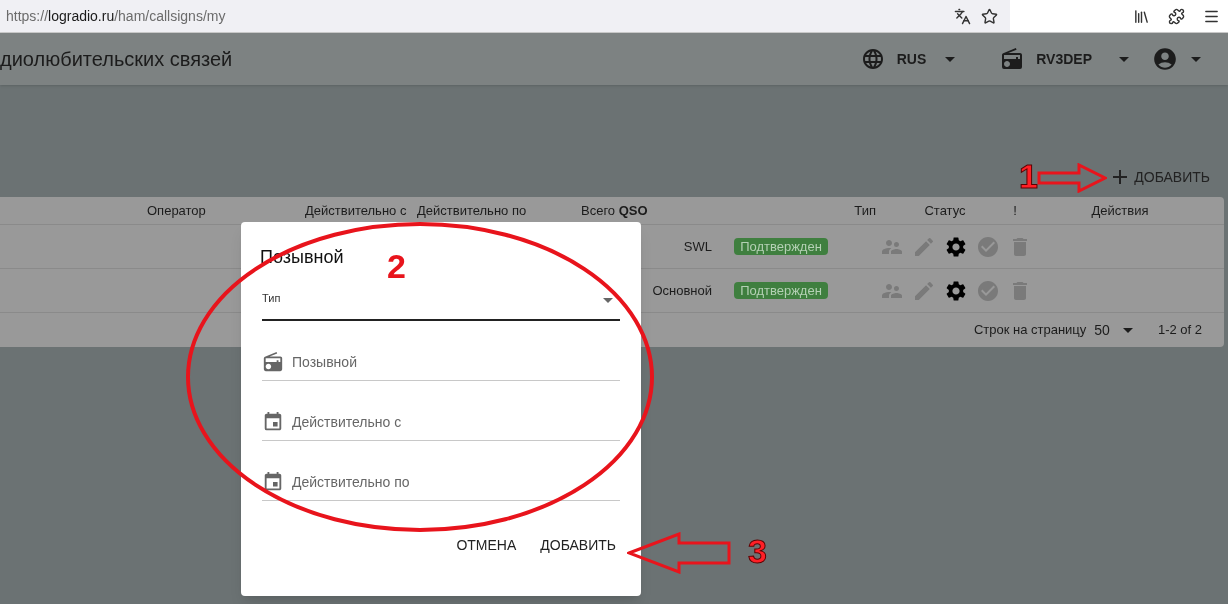  Describe the element at coordinates (1072, 178) in the screenshot. I see `annotation-arrow` at that location.